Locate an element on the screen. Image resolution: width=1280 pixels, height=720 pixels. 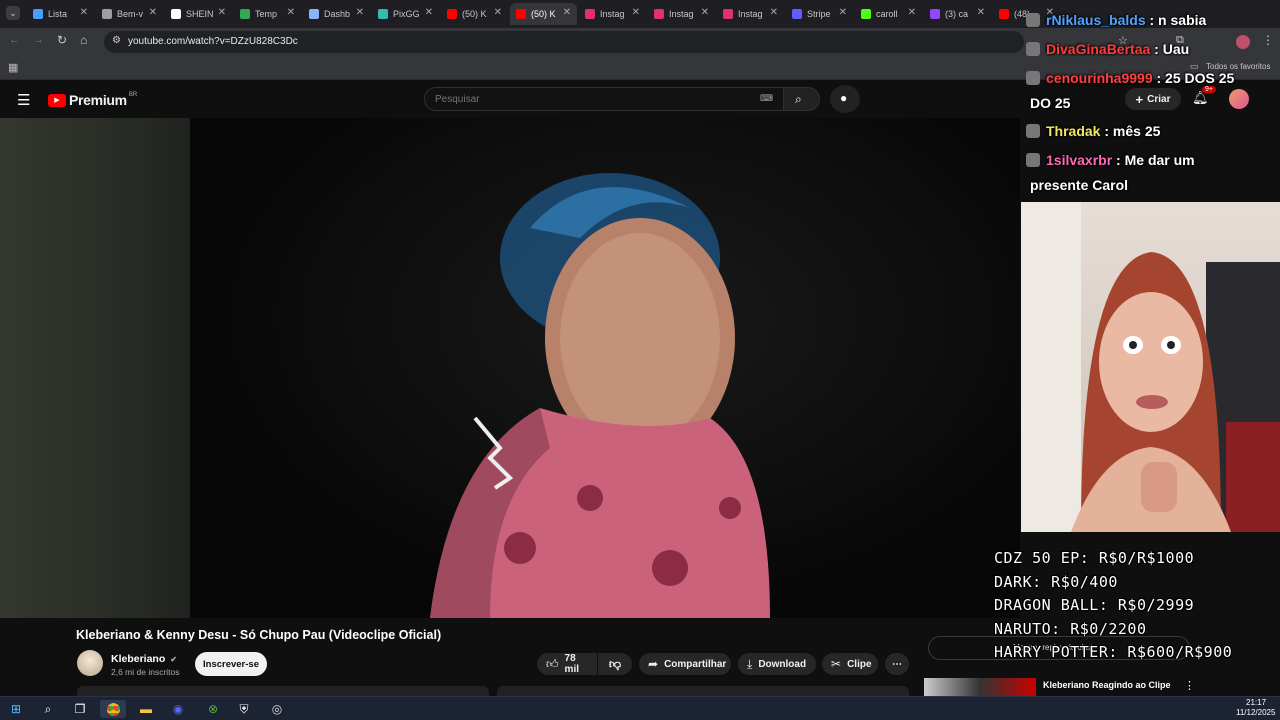
reload-icon: ↻ is located at coordinates (62, 40).